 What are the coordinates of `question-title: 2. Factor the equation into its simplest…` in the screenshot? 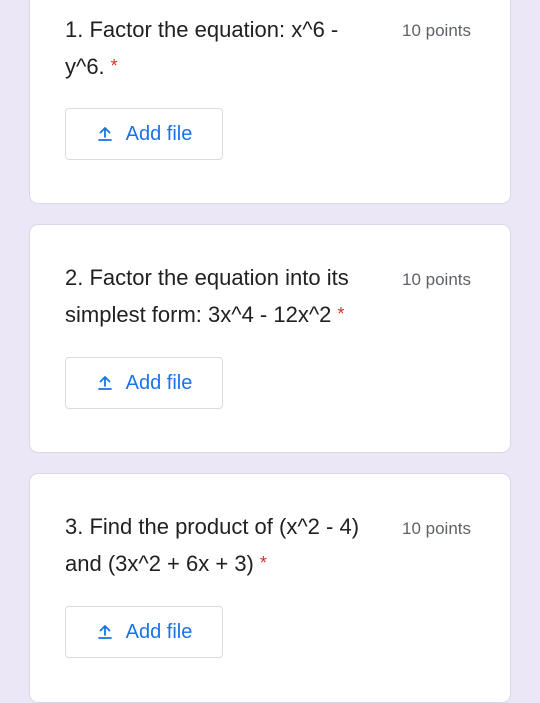 It's located at (215, 296).